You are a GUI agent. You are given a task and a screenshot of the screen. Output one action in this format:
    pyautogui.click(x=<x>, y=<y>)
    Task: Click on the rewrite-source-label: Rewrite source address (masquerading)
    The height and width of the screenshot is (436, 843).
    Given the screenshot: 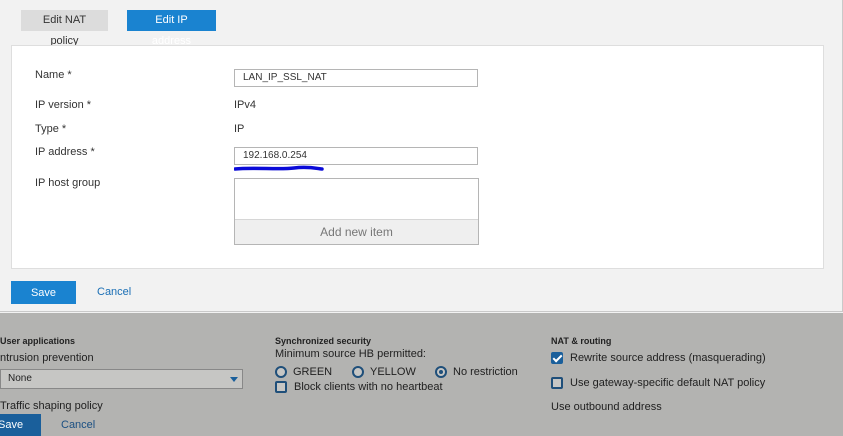 What is the action you would take?
    pyautogui.click(x=668, y=358)
    